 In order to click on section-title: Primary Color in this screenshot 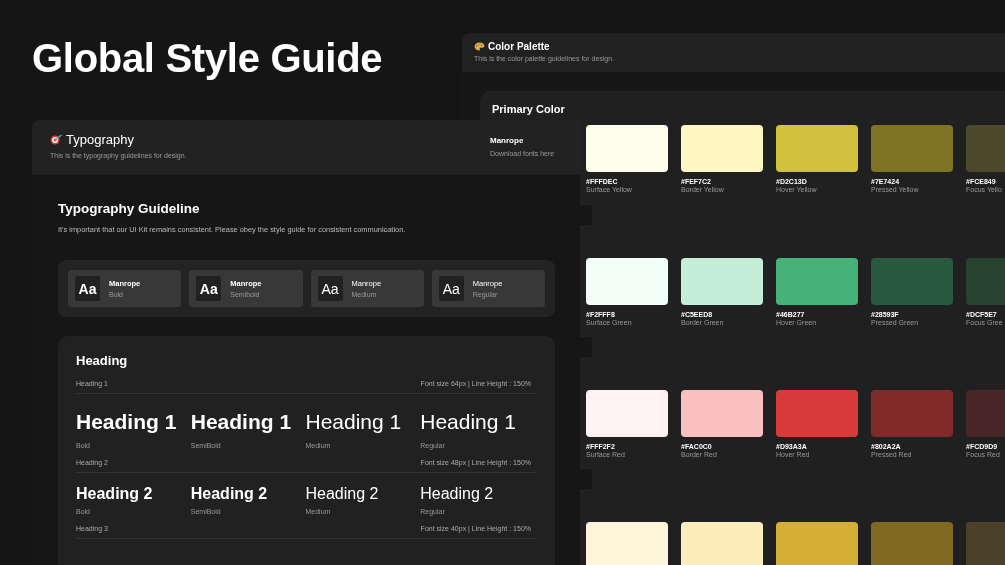, I will do `click(529, 109)`.